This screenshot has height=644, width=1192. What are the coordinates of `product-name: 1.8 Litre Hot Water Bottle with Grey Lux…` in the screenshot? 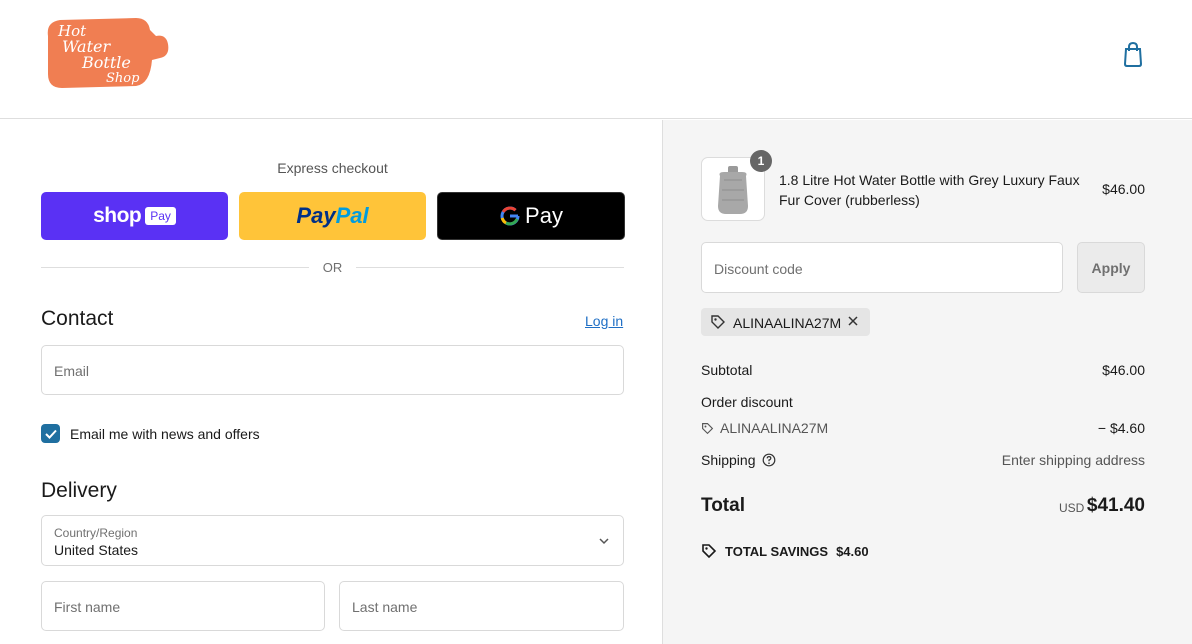 It's located at (929, 190).